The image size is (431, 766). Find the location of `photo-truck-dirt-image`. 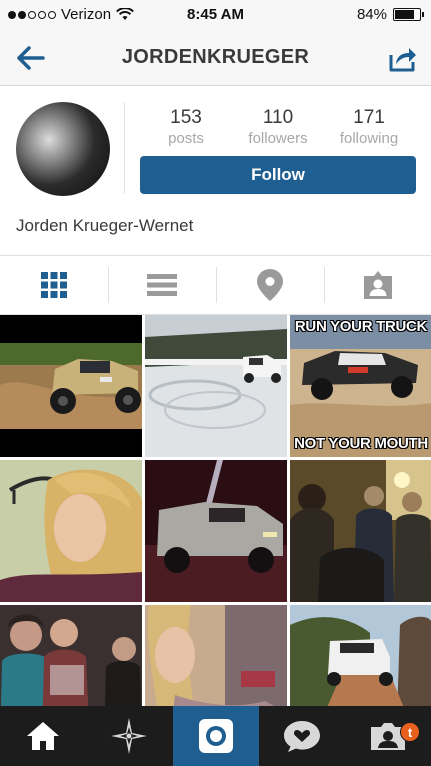

photo-truck-dirt-image is located at coordinates (71, 386).